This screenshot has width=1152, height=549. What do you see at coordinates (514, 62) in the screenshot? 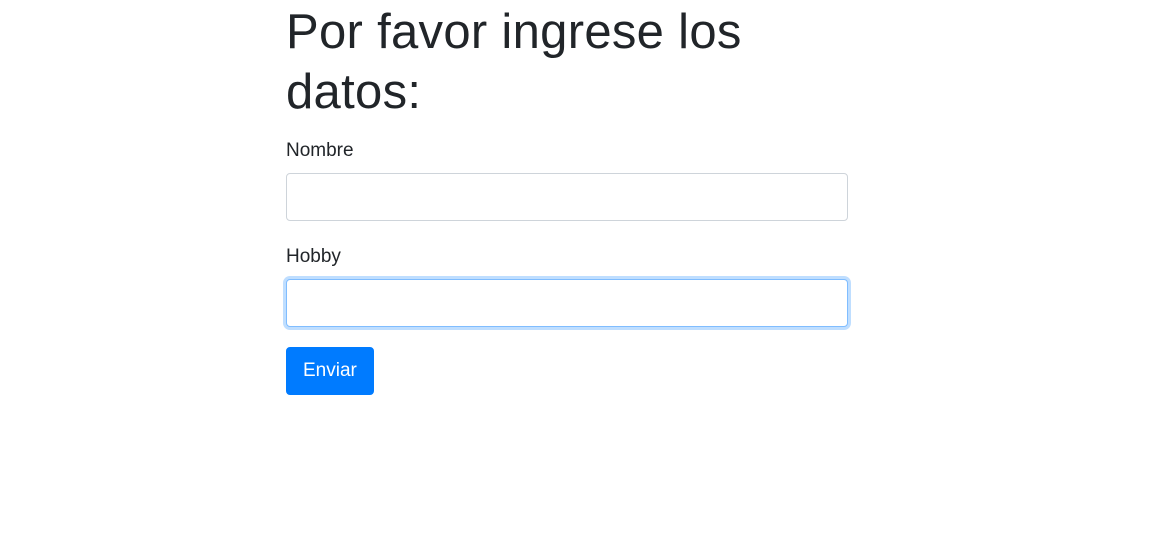
I see `page-title: Por favor ingrese los datos:` at bounding box center [514, 62].